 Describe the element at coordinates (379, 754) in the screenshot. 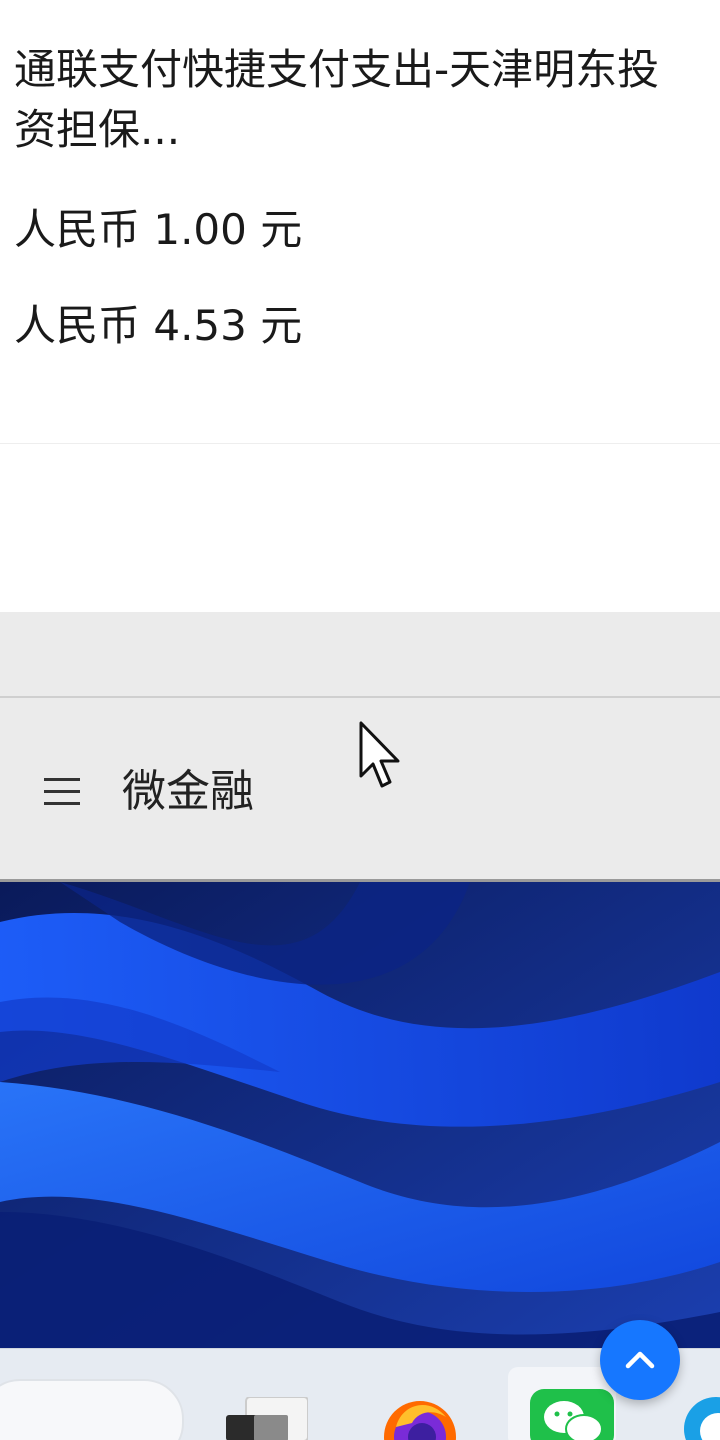

I see `mouse-cursor-icon` at that location.